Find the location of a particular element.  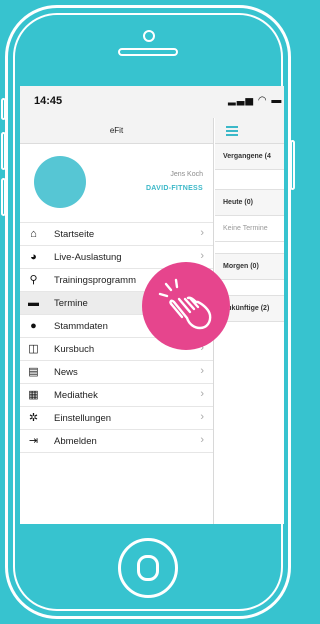

pointing-hand-icon is located at coordinates (185, 304).